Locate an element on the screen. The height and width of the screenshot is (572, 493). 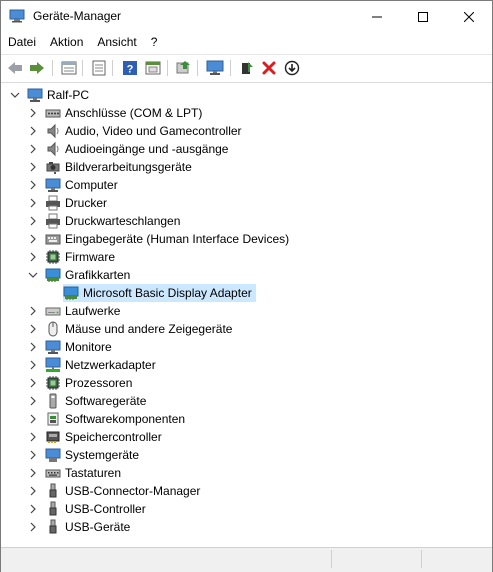
tree-root-item: Ralf-PC is located at coordinates (49, 95).